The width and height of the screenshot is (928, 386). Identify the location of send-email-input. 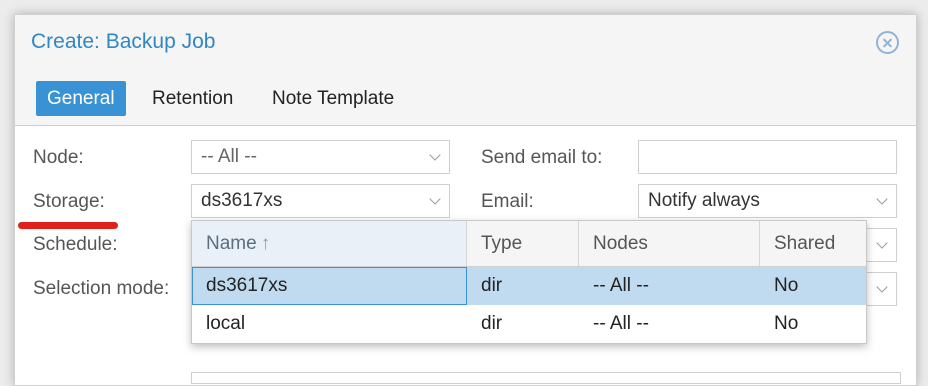
(767, 157).